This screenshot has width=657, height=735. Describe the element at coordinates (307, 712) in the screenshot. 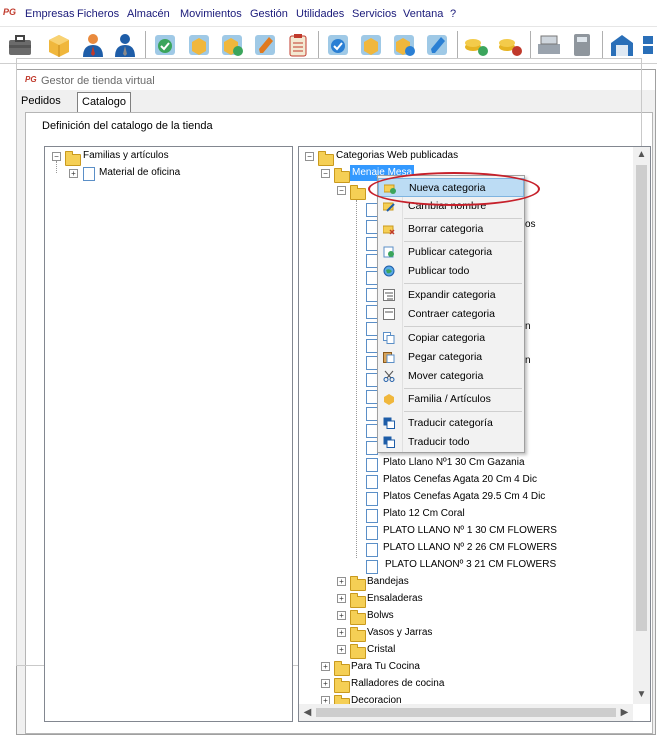

I see `scroll-left-icon: ◀` at that location.